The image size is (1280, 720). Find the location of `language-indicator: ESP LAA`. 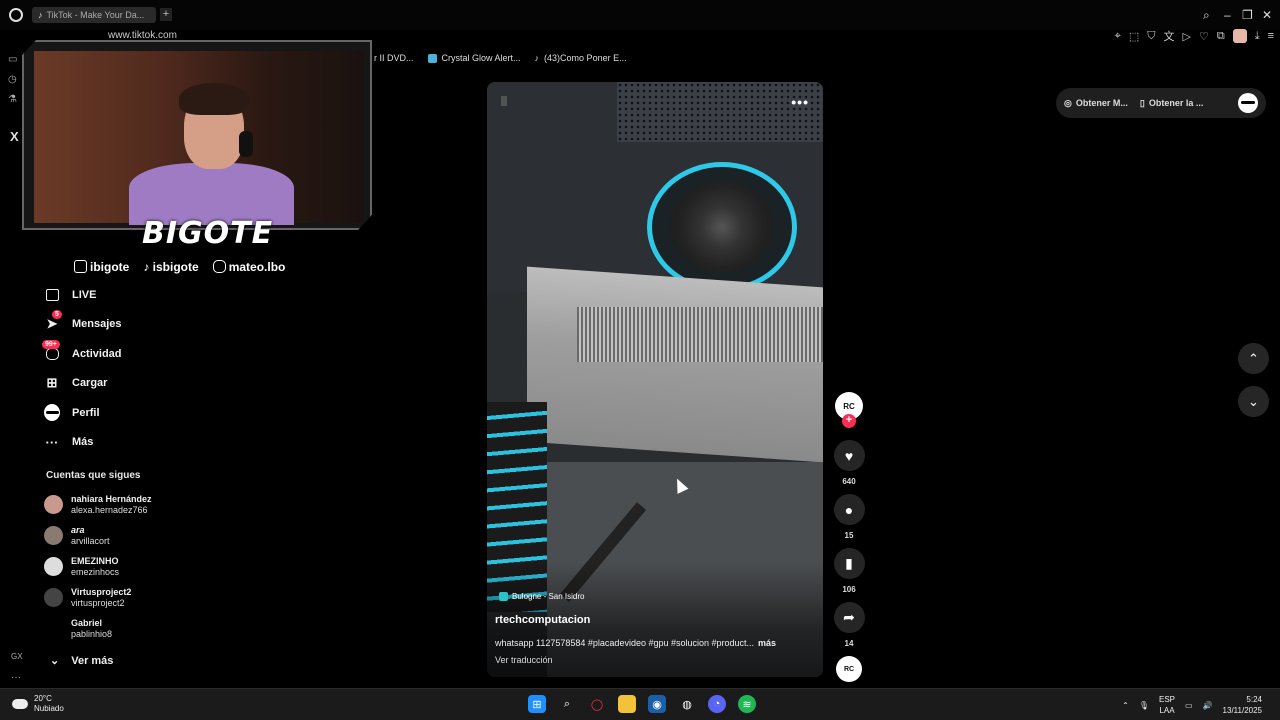

language-indicator: ESP LAA is located at coordinates (1167, 705).